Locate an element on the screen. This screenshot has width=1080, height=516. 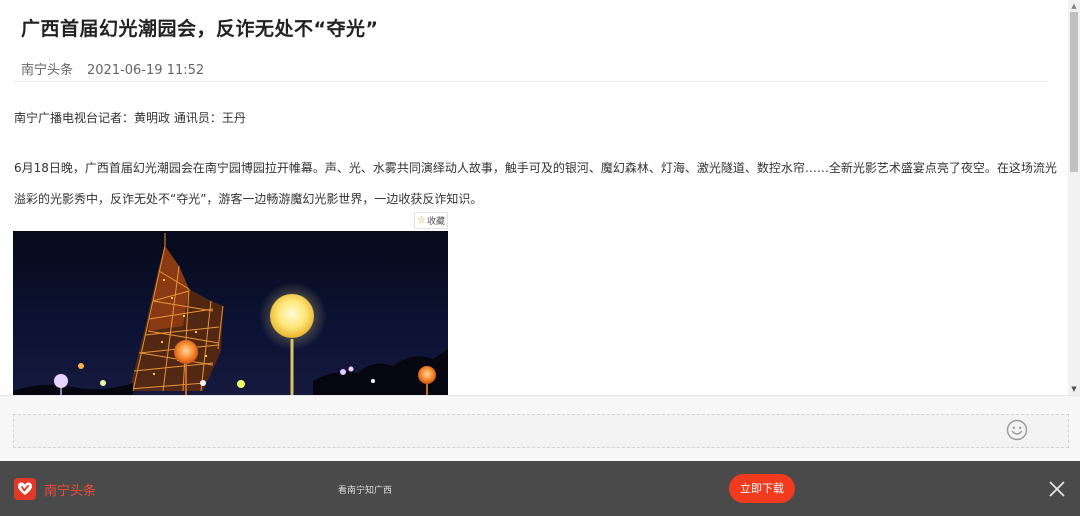
article-datetime: 2021-06-19 11:52 is located at coordinates (146, 70).